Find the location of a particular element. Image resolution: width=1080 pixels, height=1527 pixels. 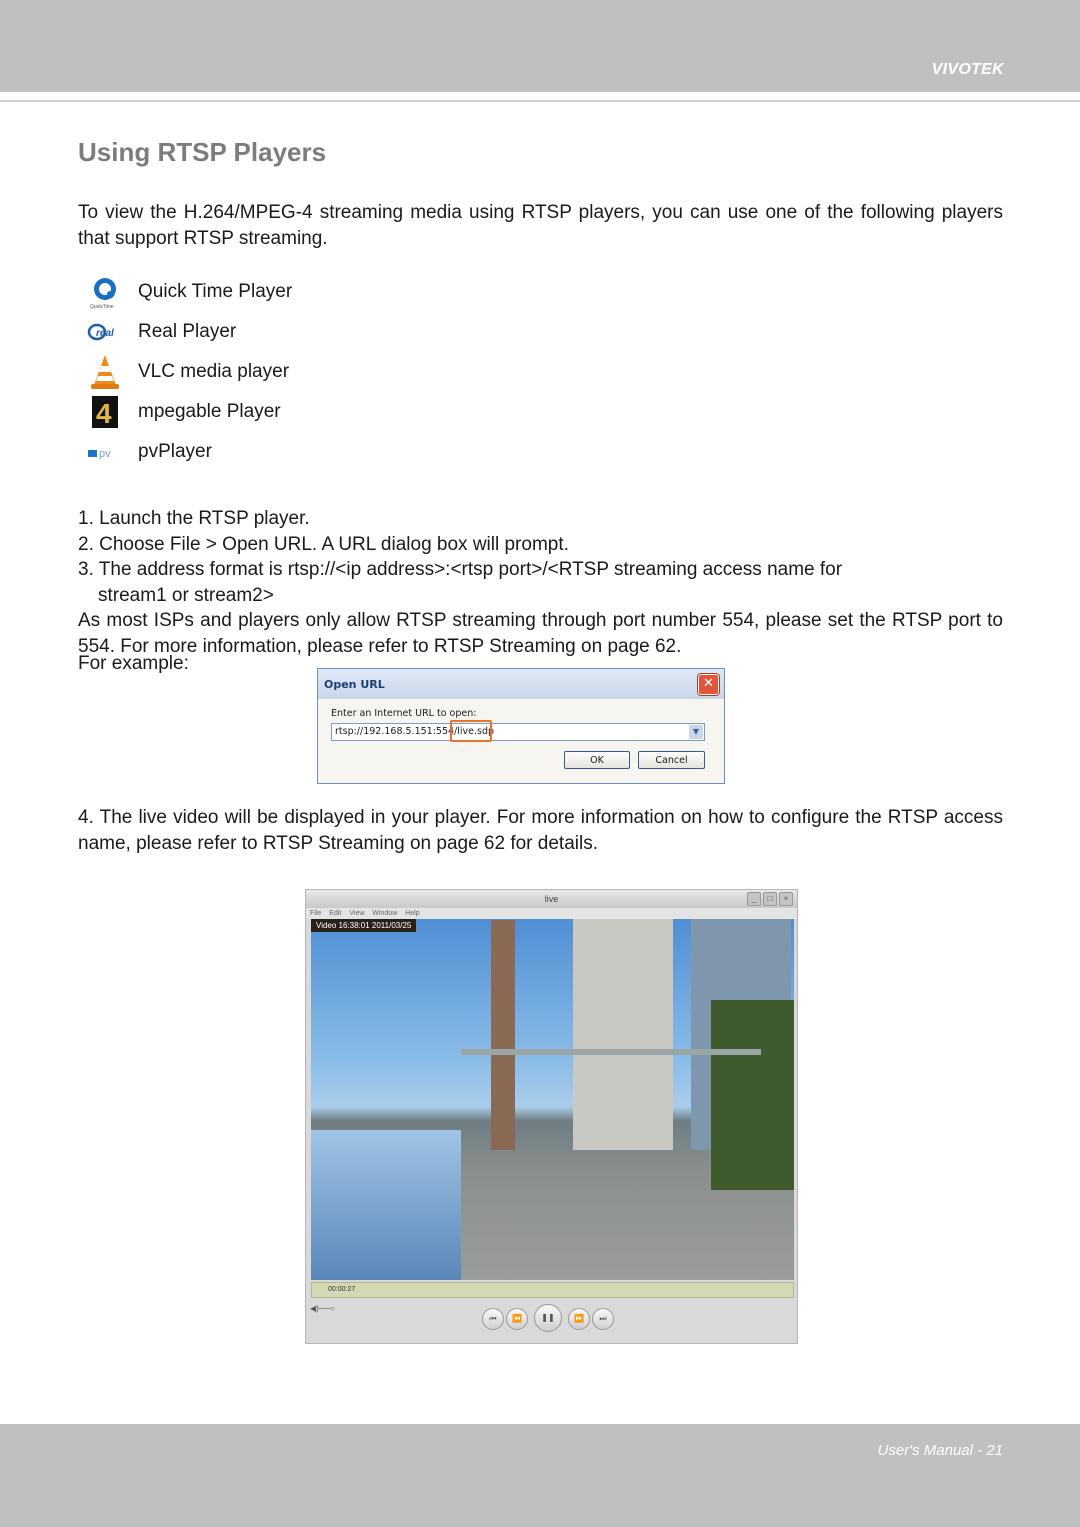

mpegable-icon: 4 is located at coordinates (105, 412).